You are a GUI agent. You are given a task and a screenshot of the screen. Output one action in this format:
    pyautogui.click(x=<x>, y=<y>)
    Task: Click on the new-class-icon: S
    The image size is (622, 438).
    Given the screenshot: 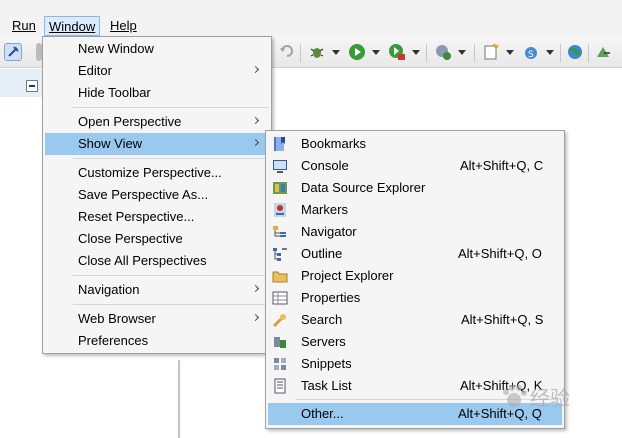 What is the action you would take?
    pyautogui.click(x=531, y=52)
    